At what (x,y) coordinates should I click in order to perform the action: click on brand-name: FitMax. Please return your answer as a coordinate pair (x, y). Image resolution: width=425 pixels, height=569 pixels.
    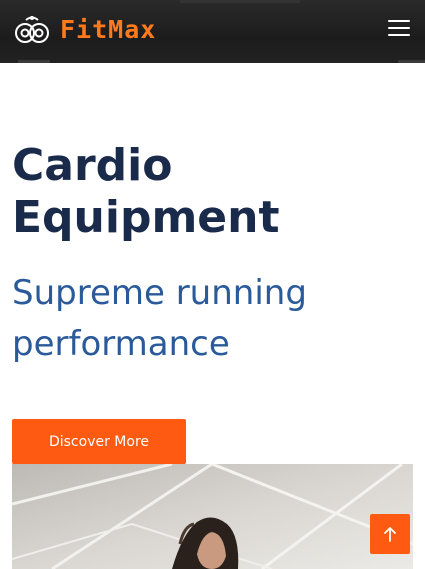
    Looking at the image, I should click on (108, 29).